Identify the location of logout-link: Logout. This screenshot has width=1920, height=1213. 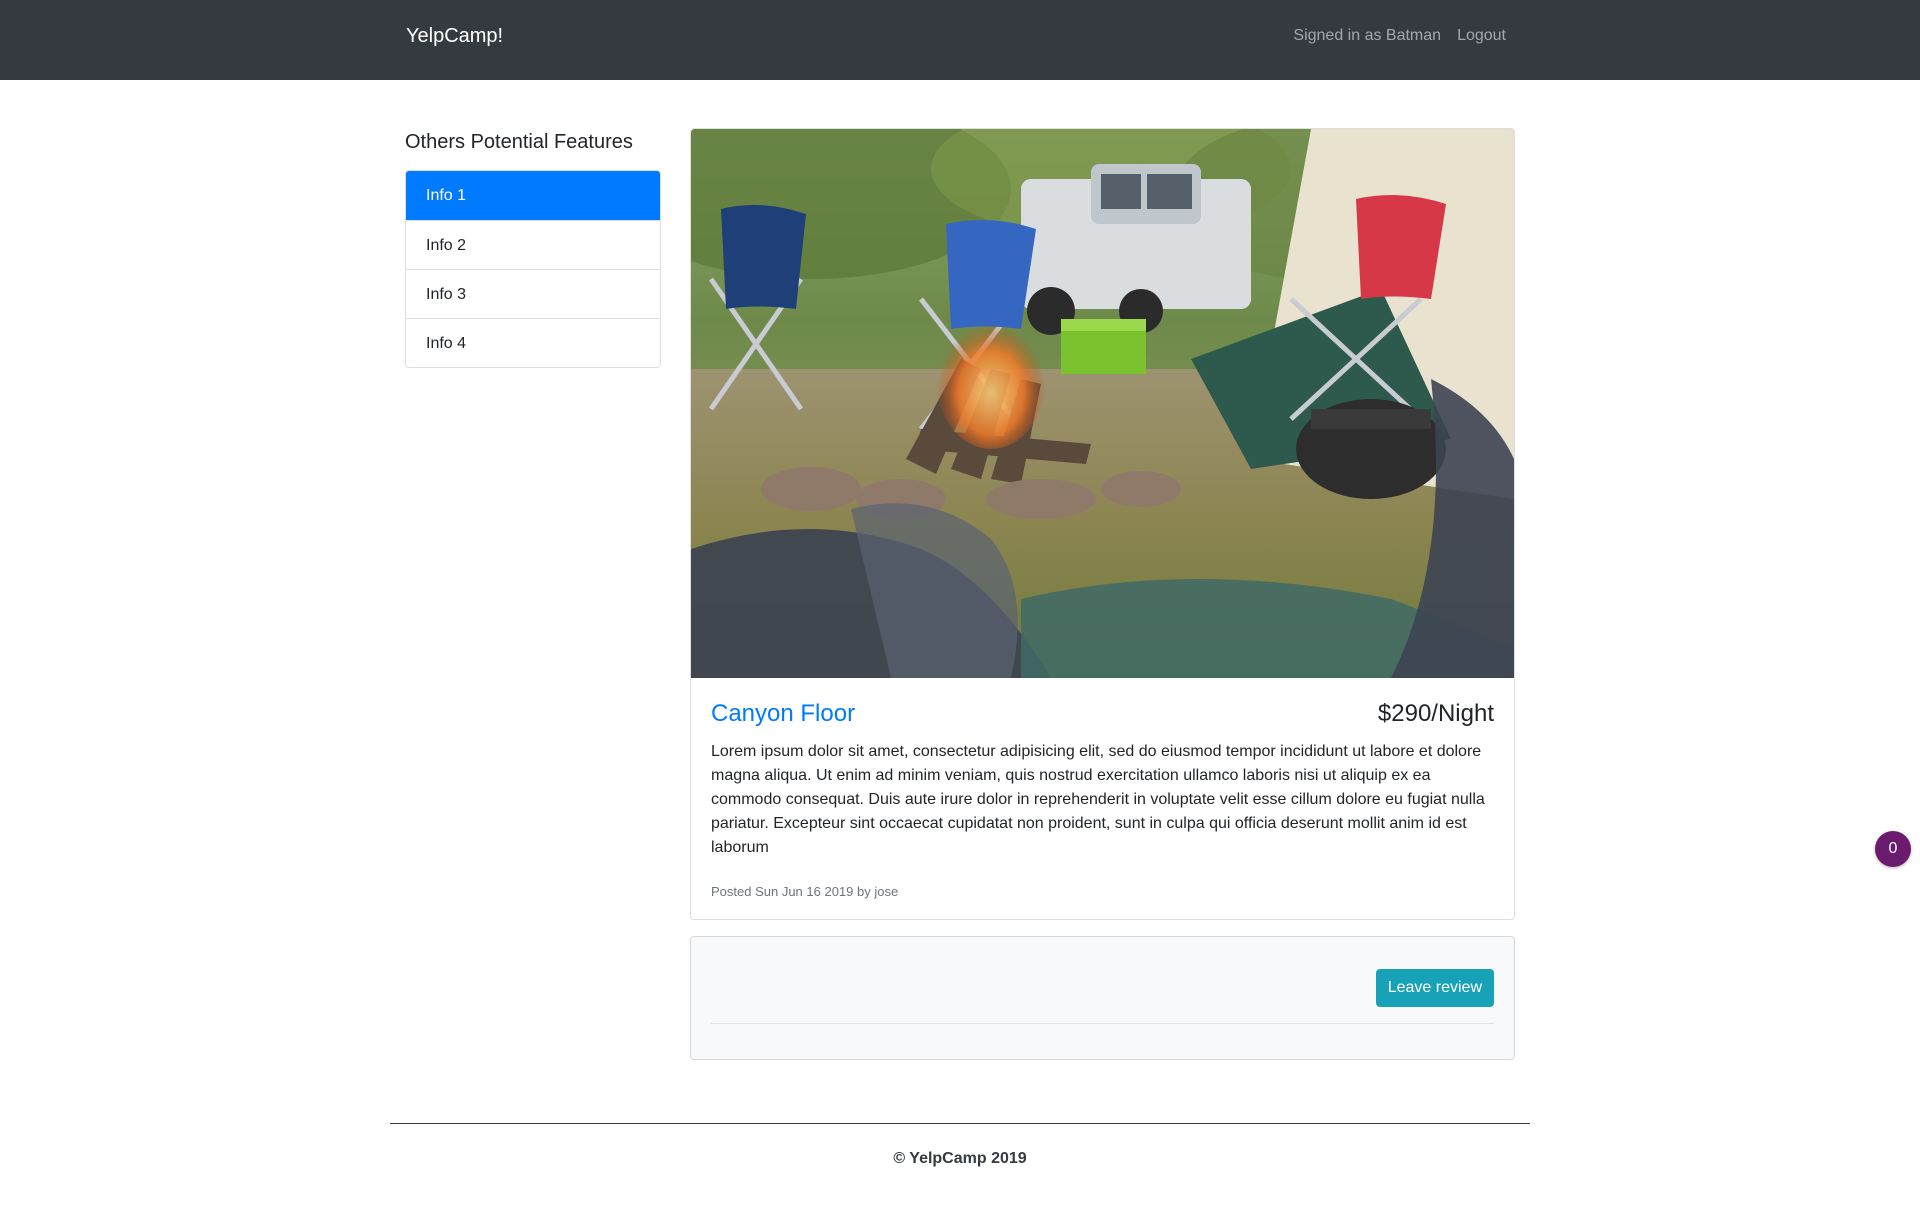
(1481, 36).